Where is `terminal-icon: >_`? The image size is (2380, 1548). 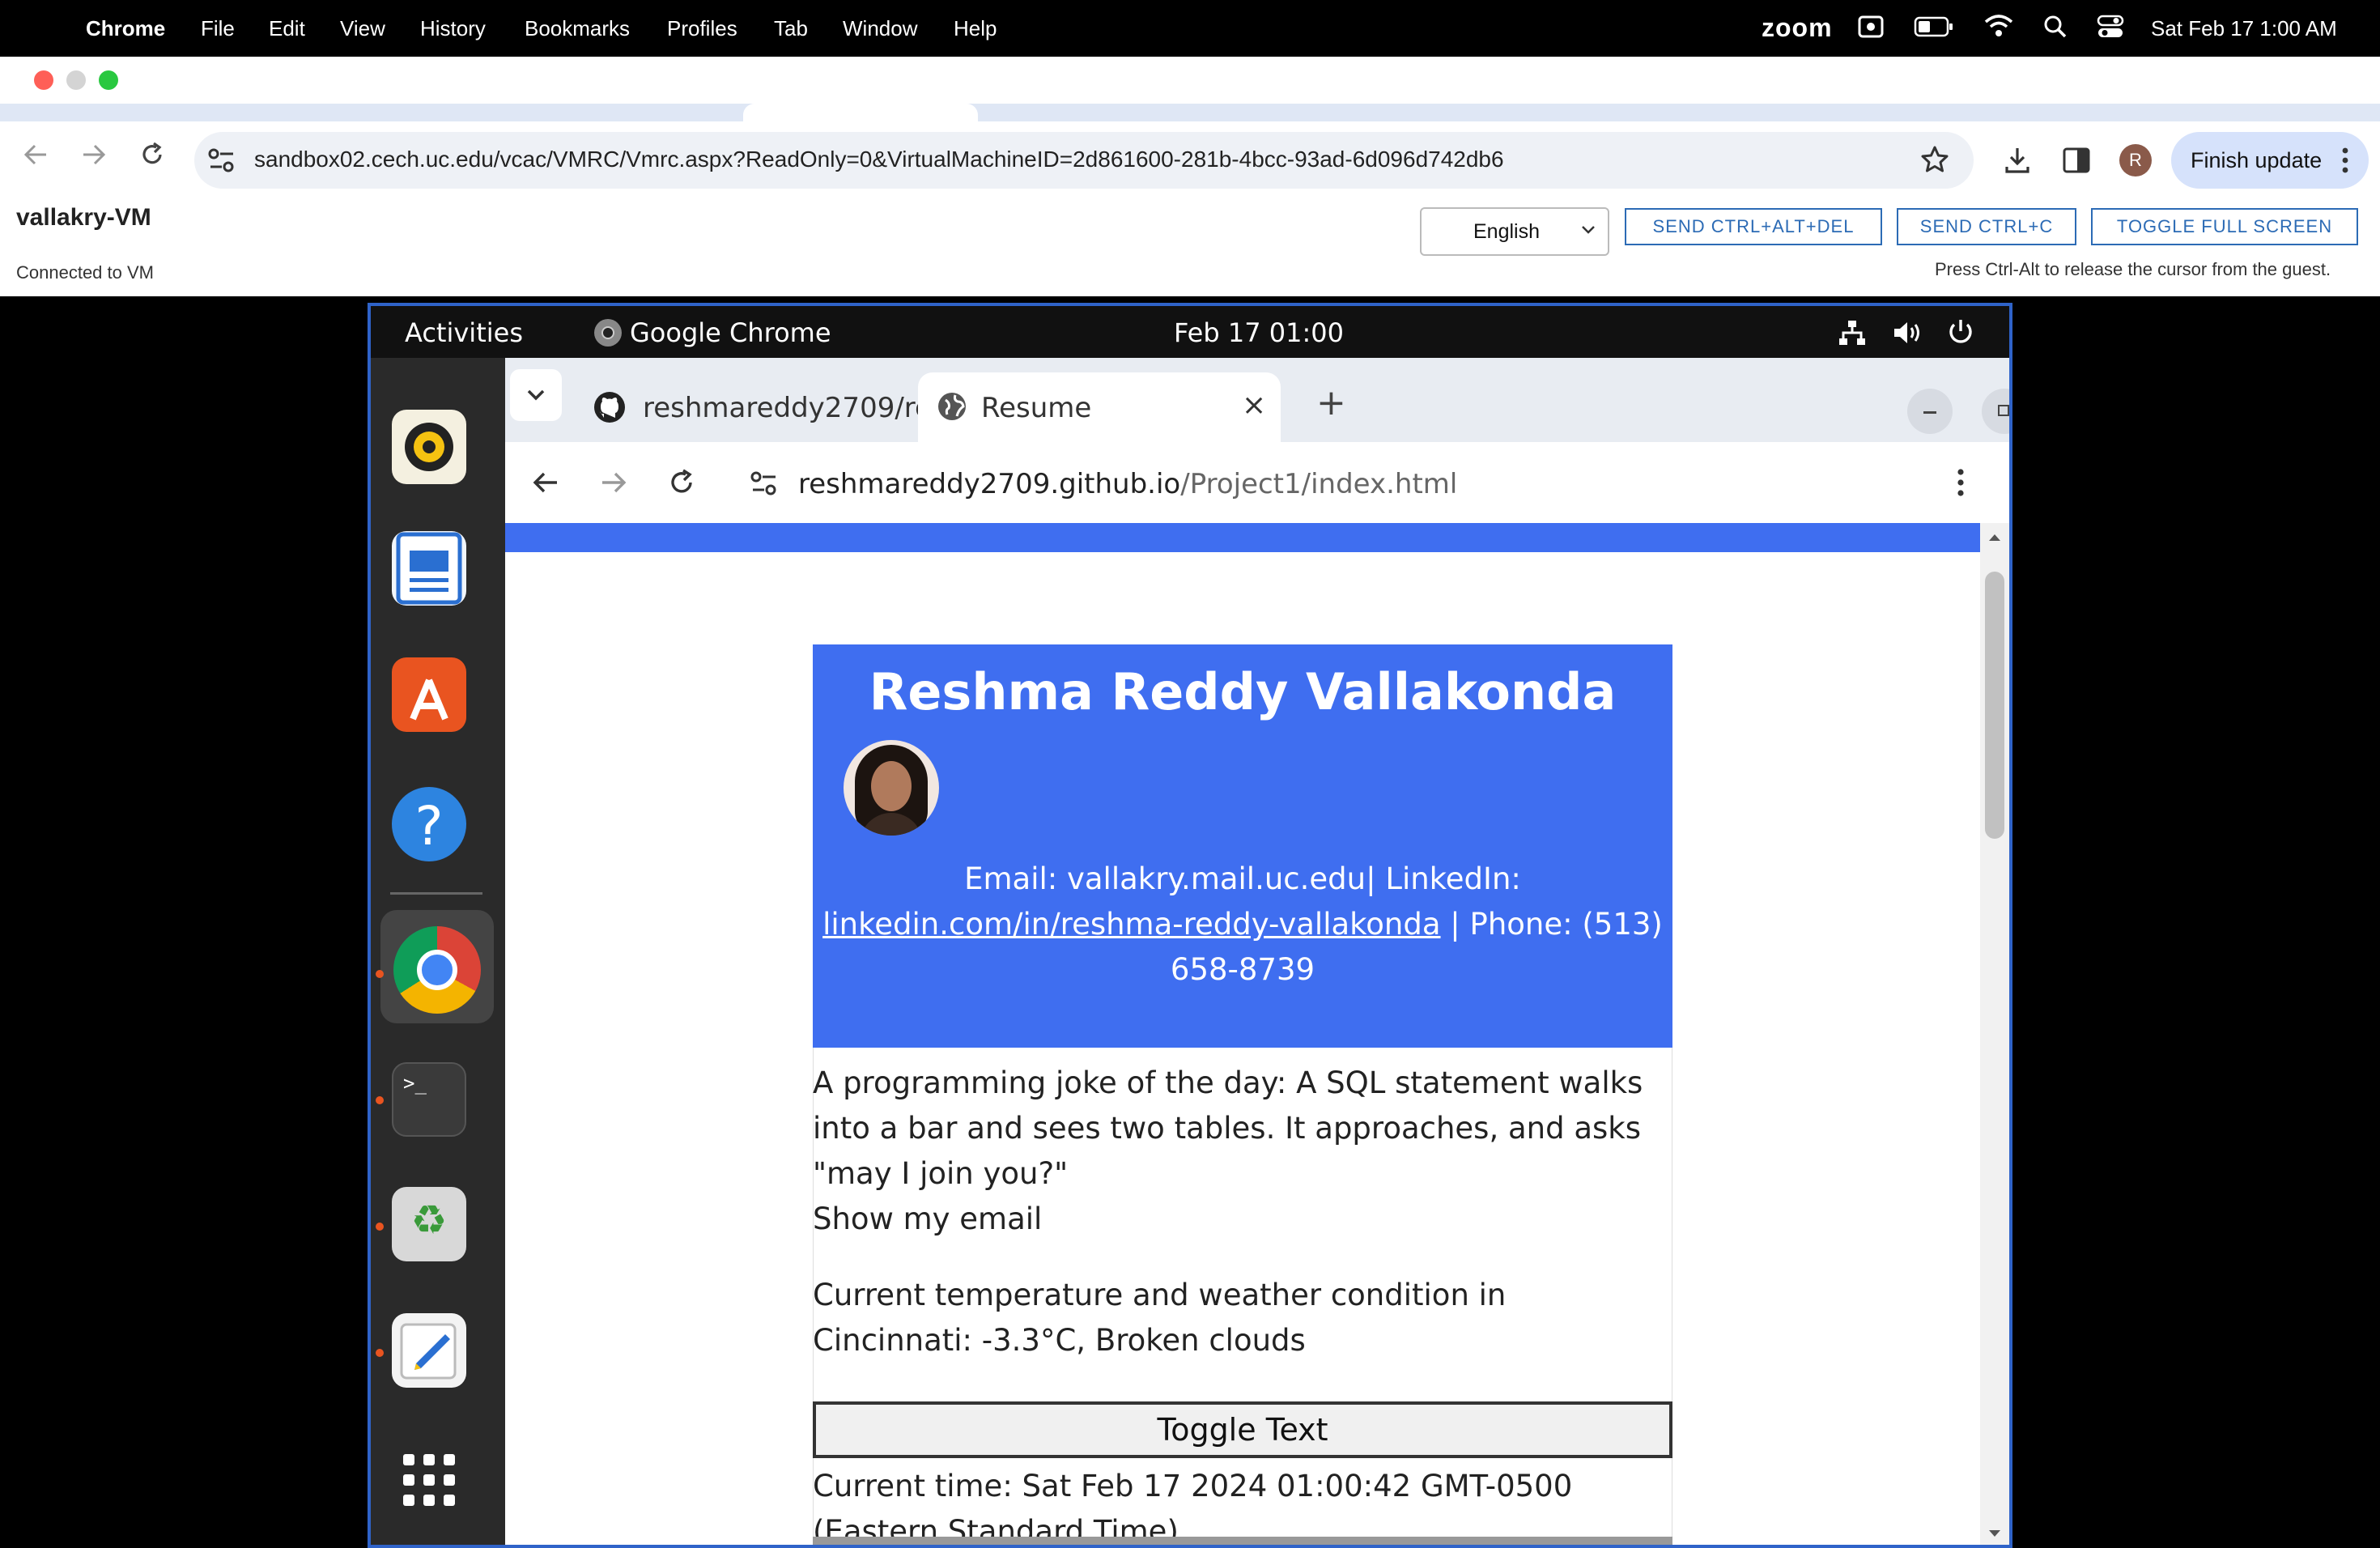 terminal-icon: >_ is located at coordinates (429, 1099).